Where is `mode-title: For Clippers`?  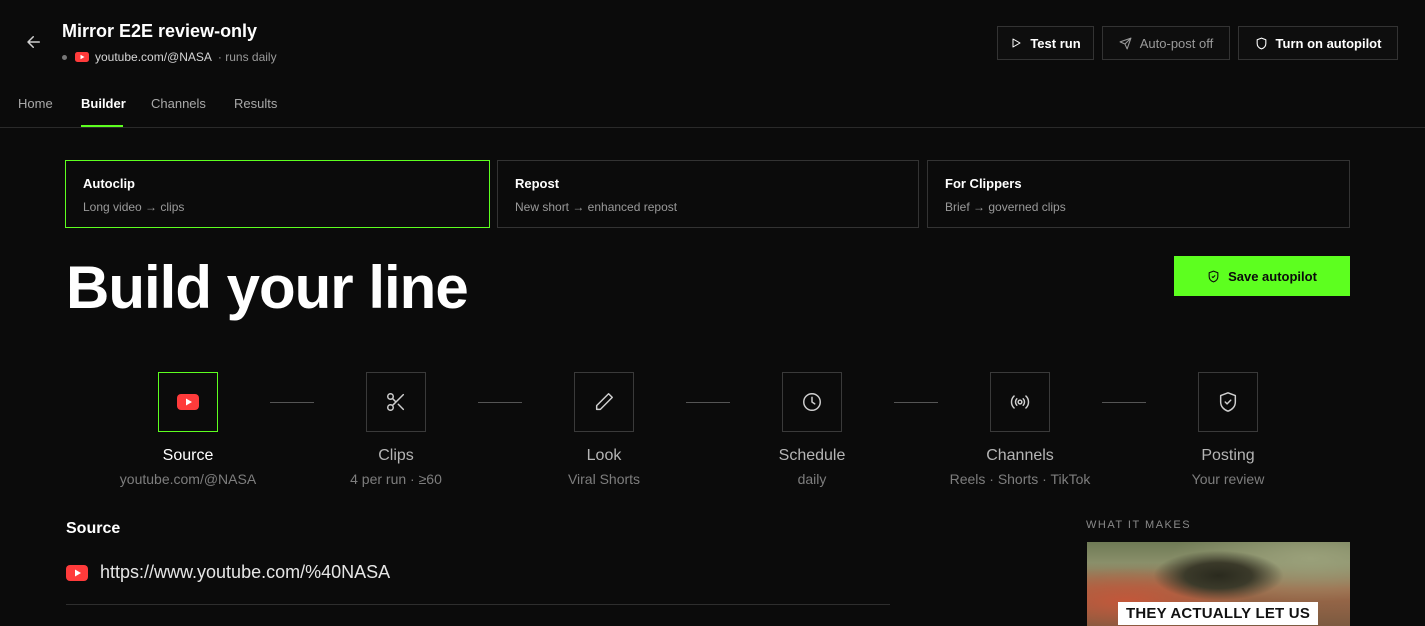 mode-title: For Clippers is located at coordinates (983, 183).